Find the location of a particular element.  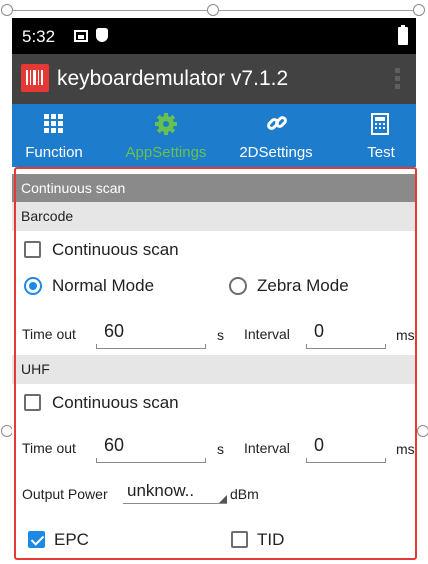

resize-handle-mid-right is located at coordinates (422, 431).